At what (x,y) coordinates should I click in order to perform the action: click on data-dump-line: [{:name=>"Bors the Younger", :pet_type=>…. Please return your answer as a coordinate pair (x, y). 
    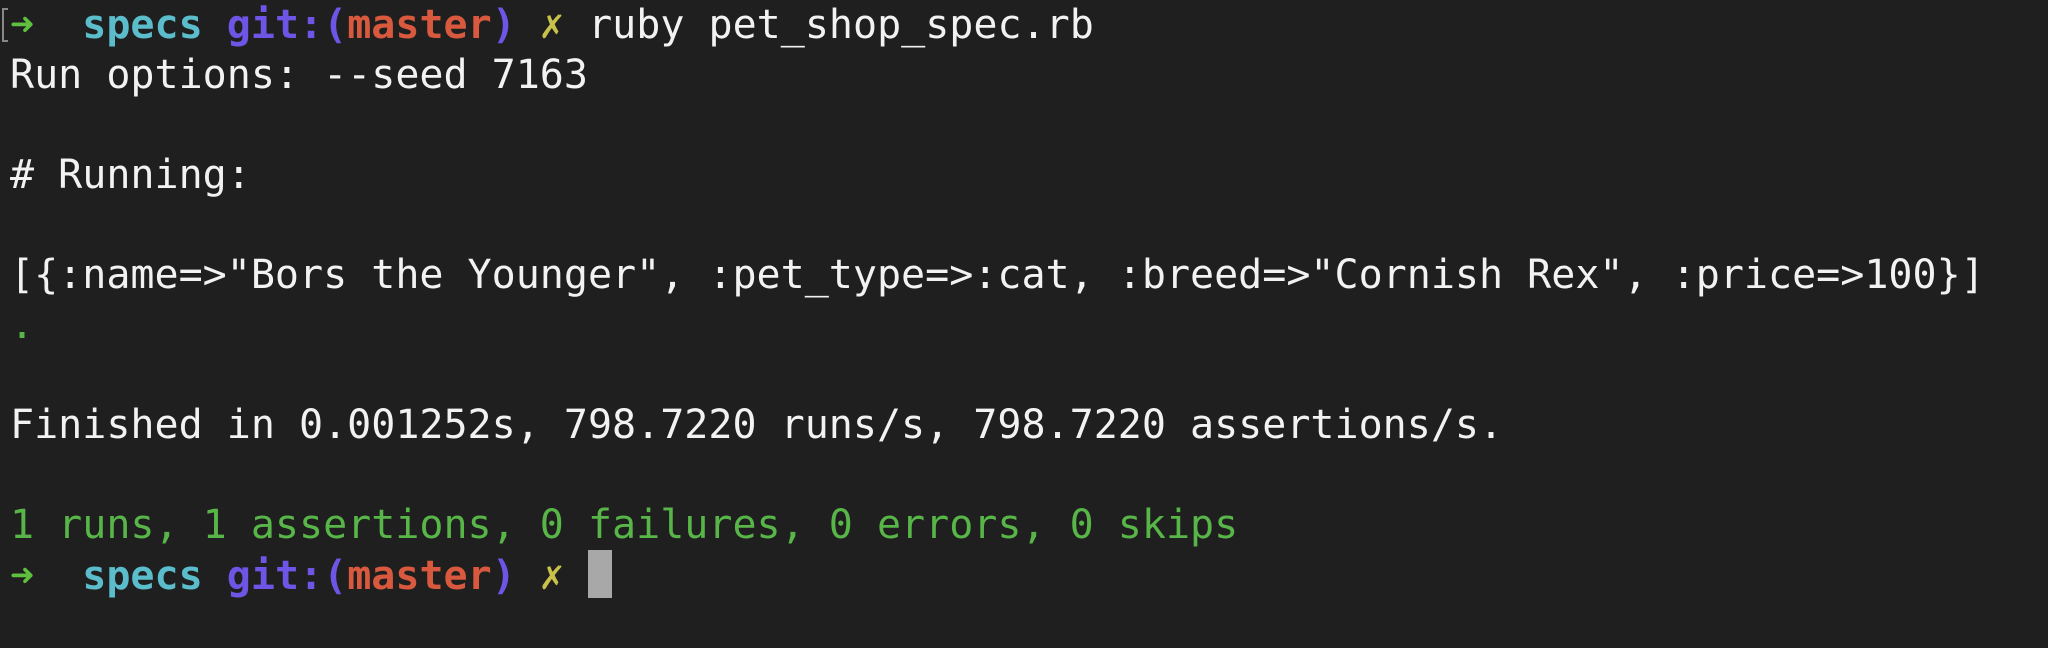
    Looking at the image, I should click on (997, 275).